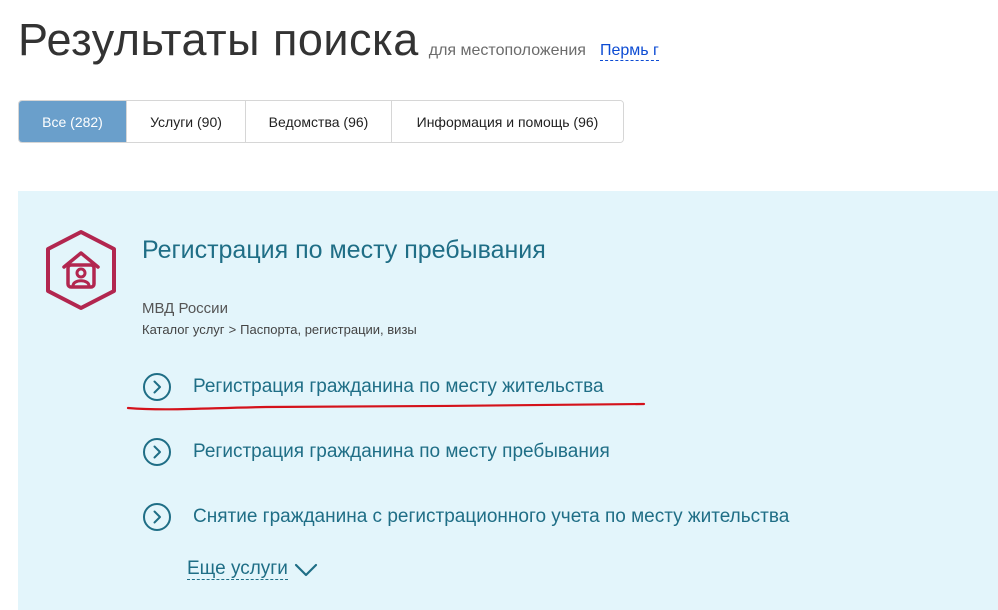 The image size is (998, 610). I want to click on house-with-person-icon, so click(81, 270).